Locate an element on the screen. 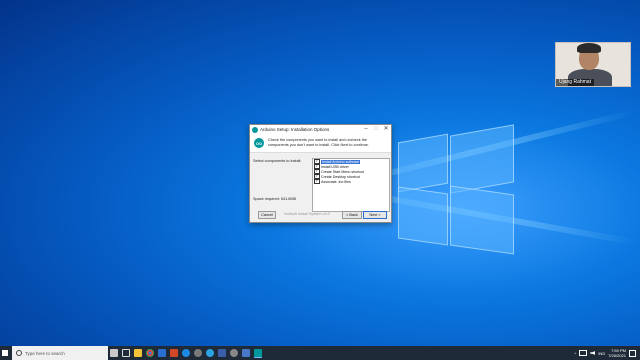 The height and width of the screenshot is (360, 640). settings-gear-icon is located at coordinates (198, 353).